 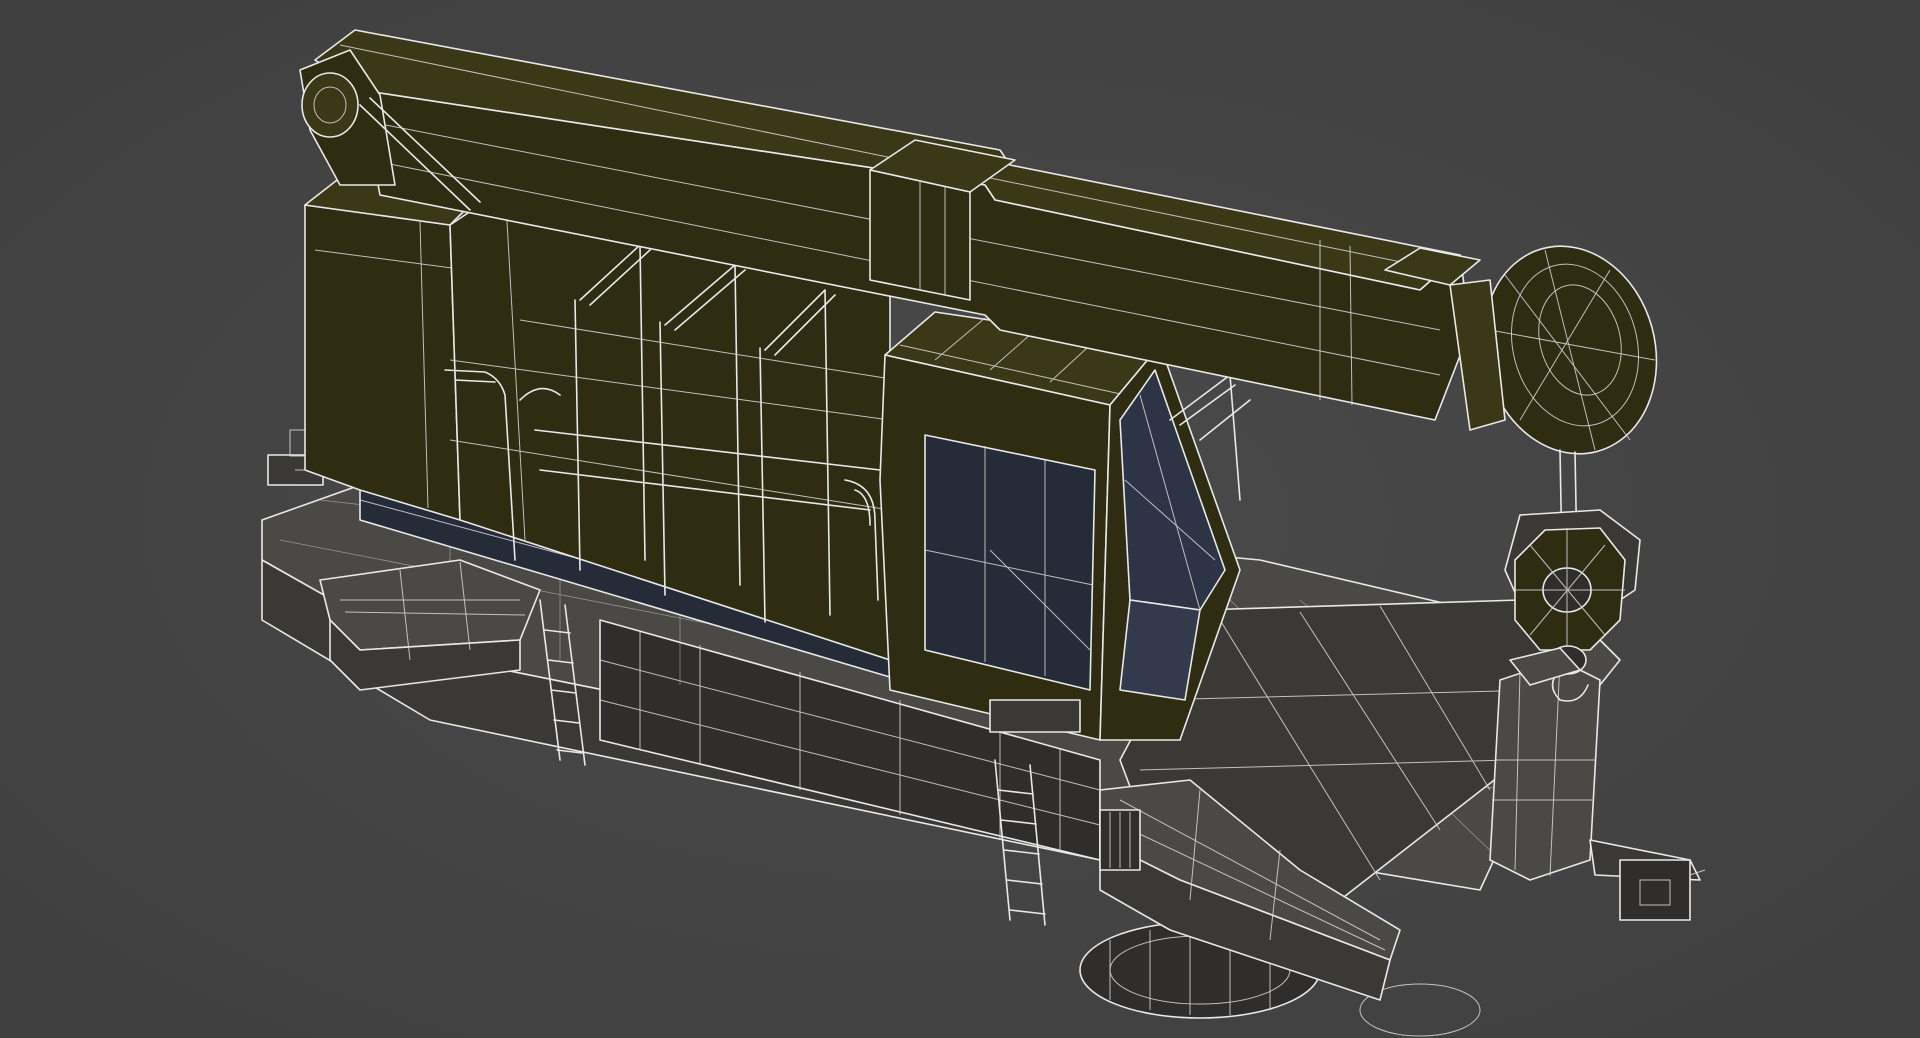 What do you see at coordinates (1060, 526) in the screenshot?
I see `operator-cab` at bounding box center [1060, 526].